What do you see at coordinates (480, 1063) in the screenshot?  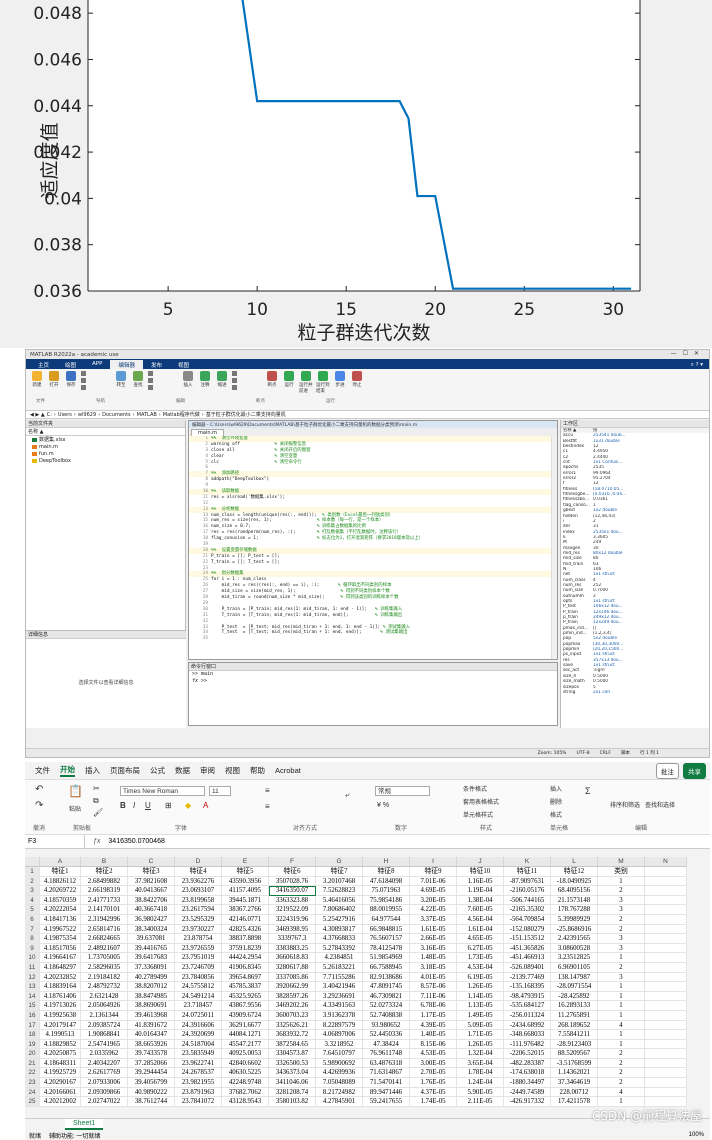 I see `table-cell: 3.65E-04` at bounding box center [480, 1063].